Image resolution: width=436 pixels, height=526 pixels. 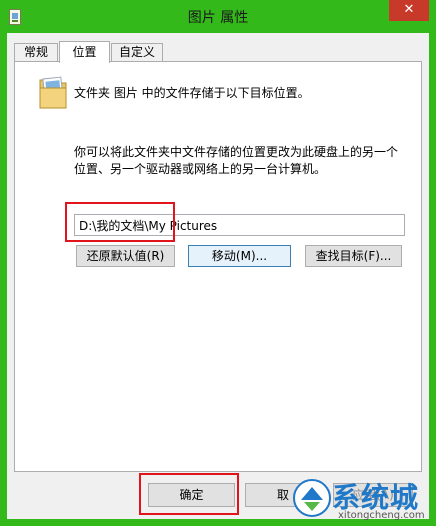 What do you see at coordinates (137, 52) in the screenshot?
I see `tab-customize: 自定义` at bounding box center [137, 52].